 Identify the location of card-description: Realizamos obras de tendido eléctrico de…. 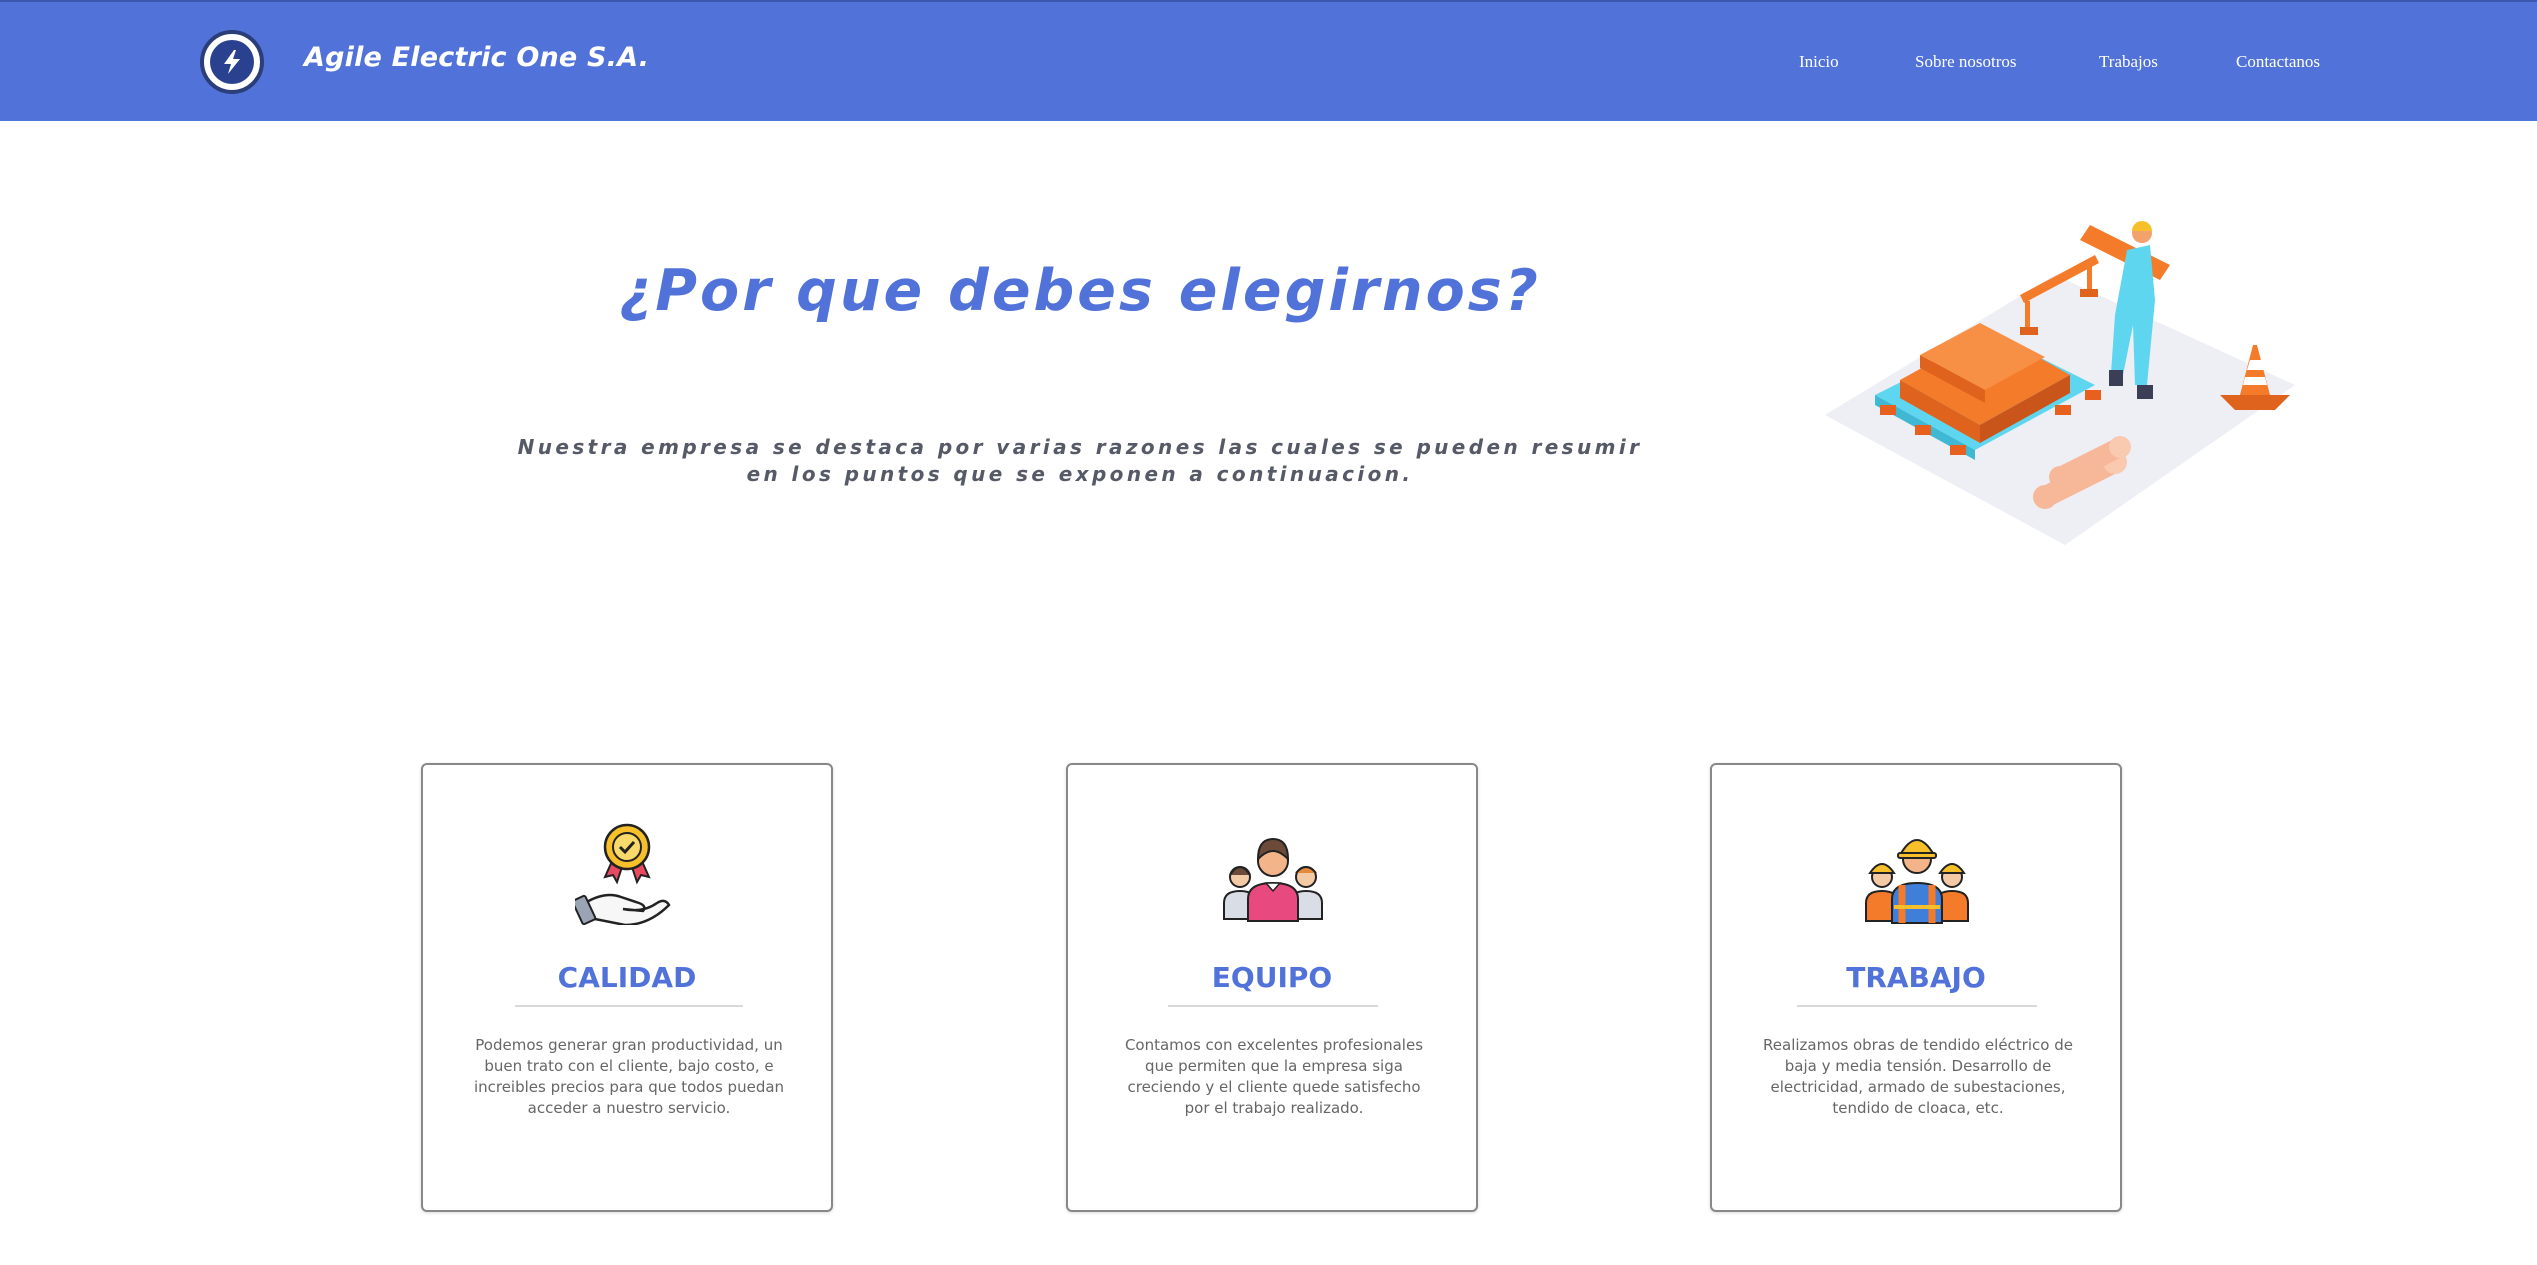
(1918, 1076).